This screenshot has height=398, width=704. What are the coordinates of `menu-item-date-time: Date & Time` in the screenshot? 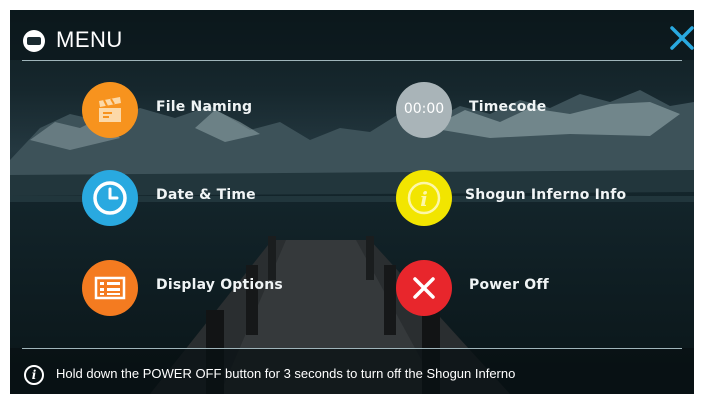 It's located at (172, 198).